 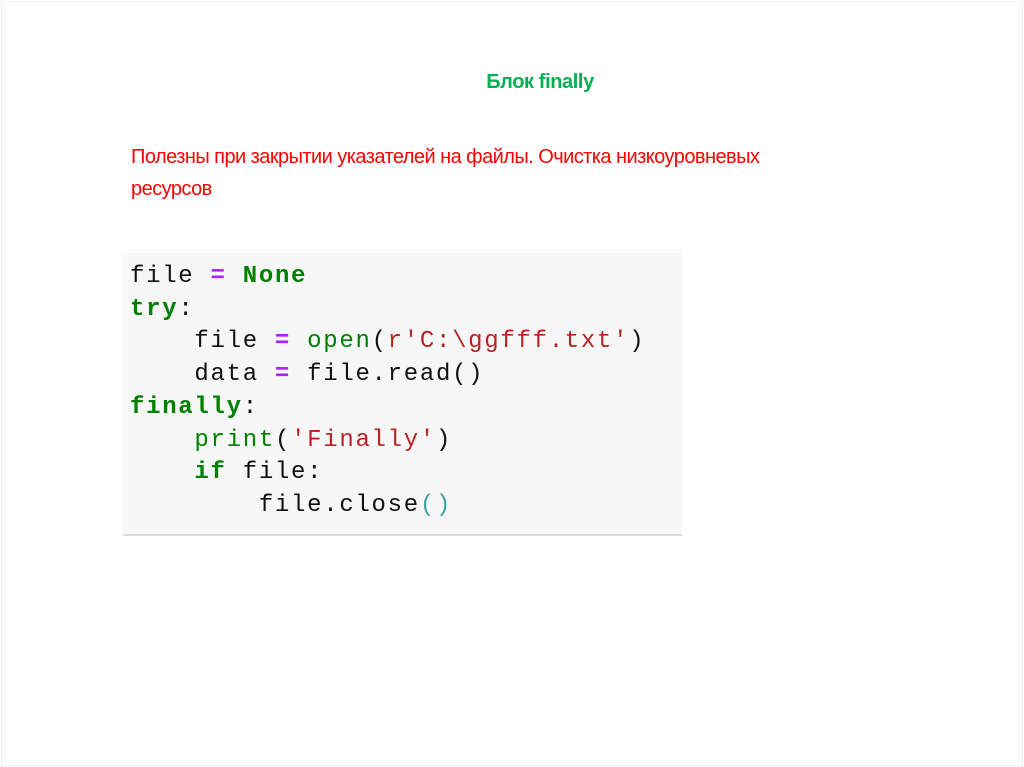 I want to click on slide-title: Блок finally, so click(x=540, y=82).